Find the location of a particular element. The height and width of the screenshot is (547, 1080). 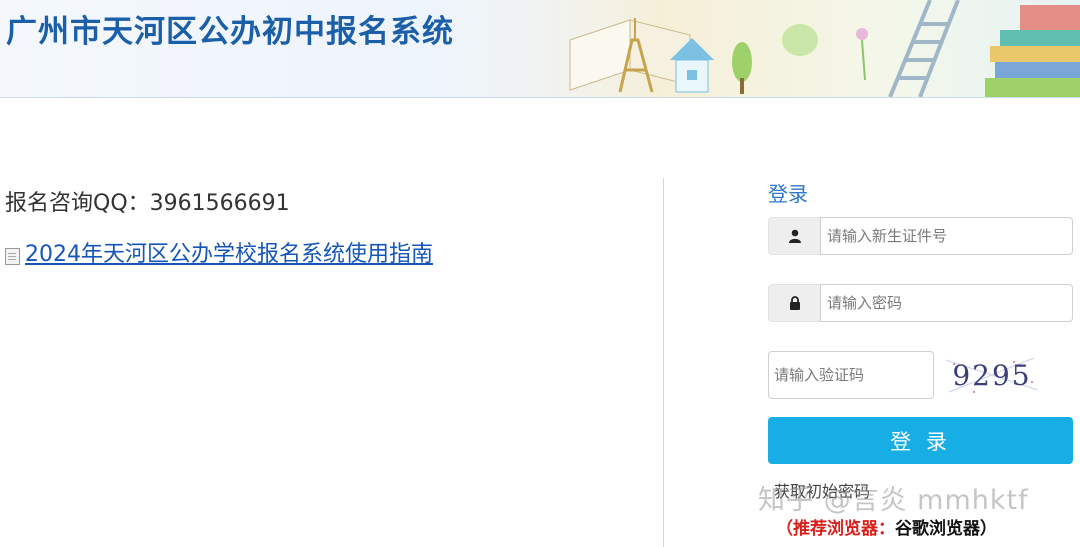

qq-consult-text: 报名咨询QQ：3961566691 is located at coordinates (147, 203).